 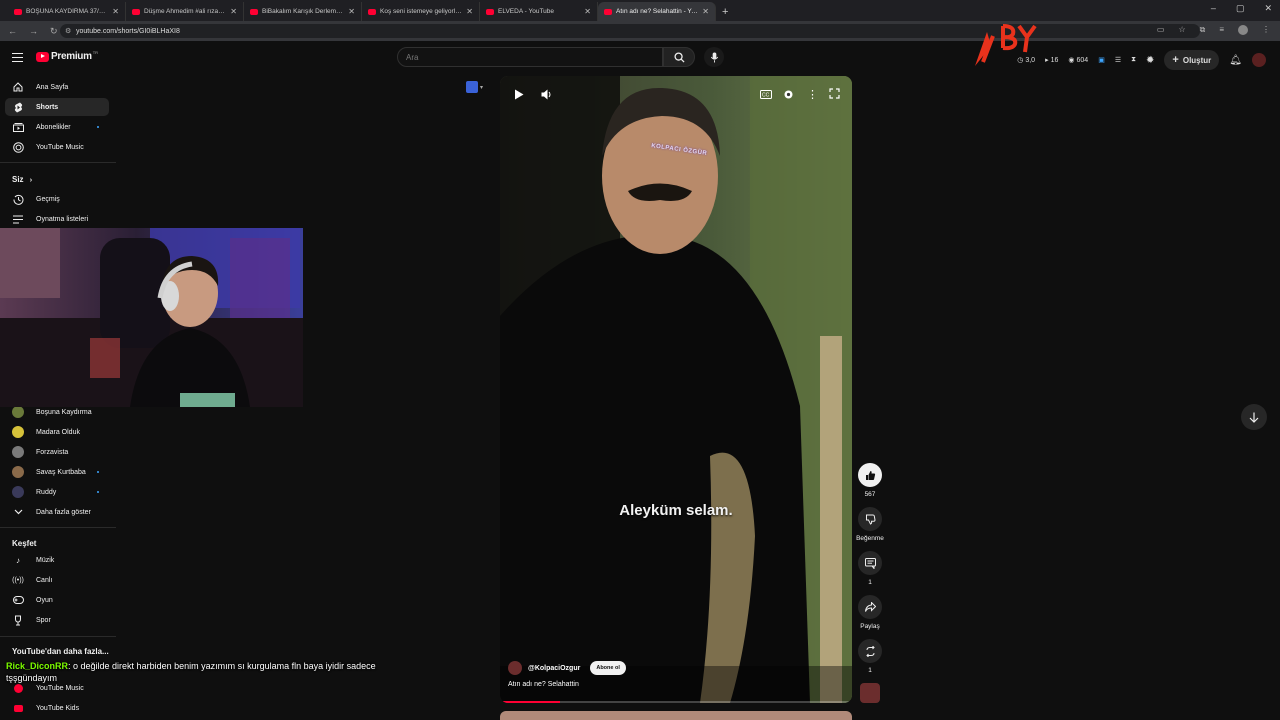 What do you see at coordinates (421, 11) in the screenshot?
I see `browser-tab: Koş seni istemeye geliyorlarmış ✕` at bounding box center [421, 11].